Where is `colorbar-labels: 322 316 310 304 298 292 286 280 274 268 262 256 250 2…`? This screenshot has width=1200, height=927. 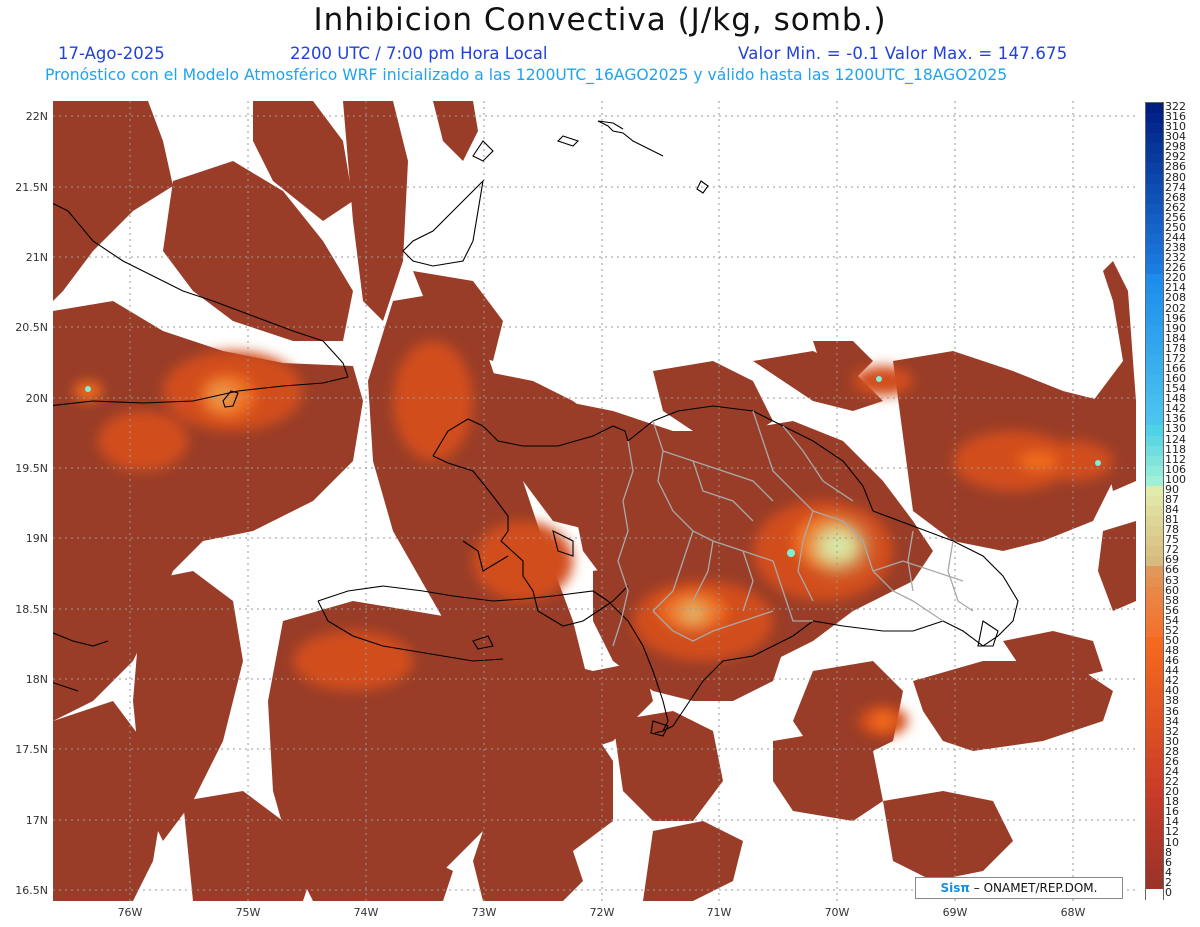 colorbar-labels: 322 316 310 304 298 292 286 280 274 268 262 256 250 2… is located at coordinates (1182, 500).